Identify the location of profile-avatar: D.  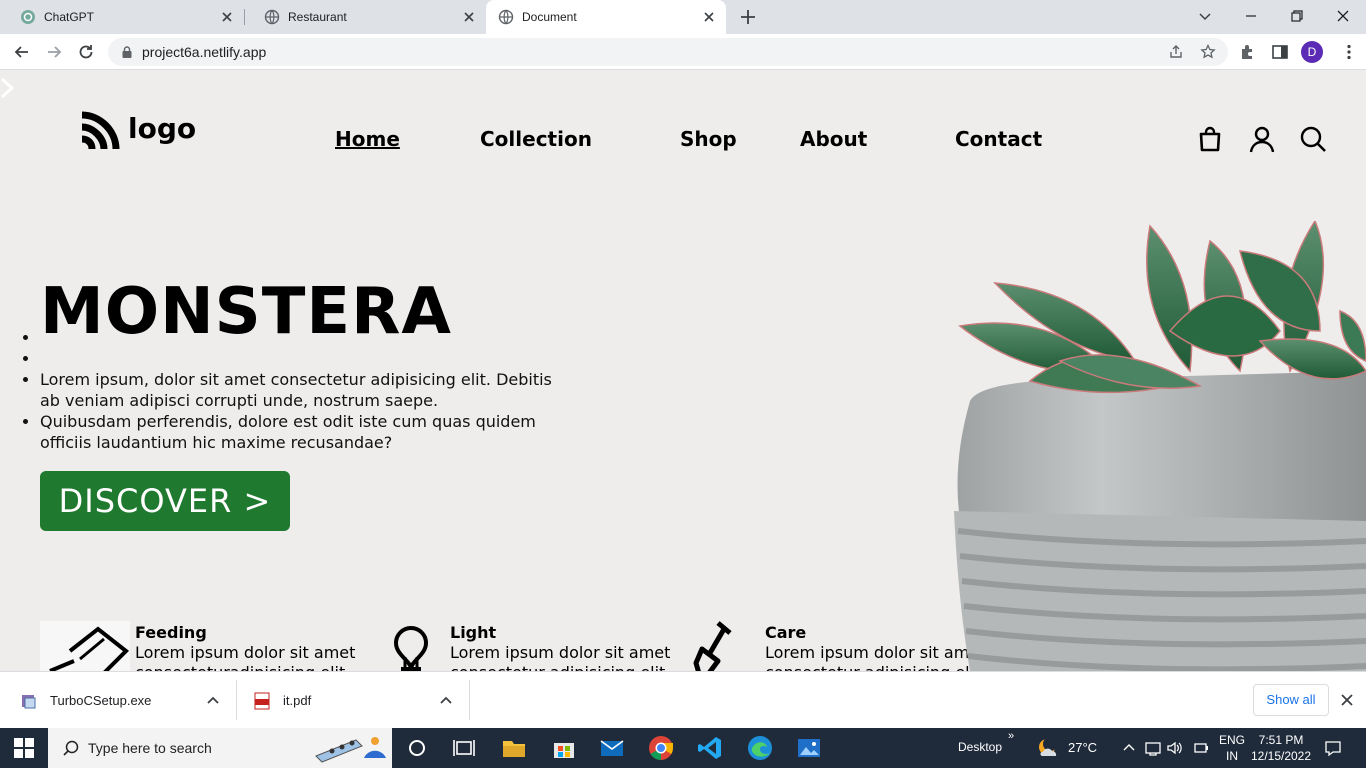
(1312, 52).